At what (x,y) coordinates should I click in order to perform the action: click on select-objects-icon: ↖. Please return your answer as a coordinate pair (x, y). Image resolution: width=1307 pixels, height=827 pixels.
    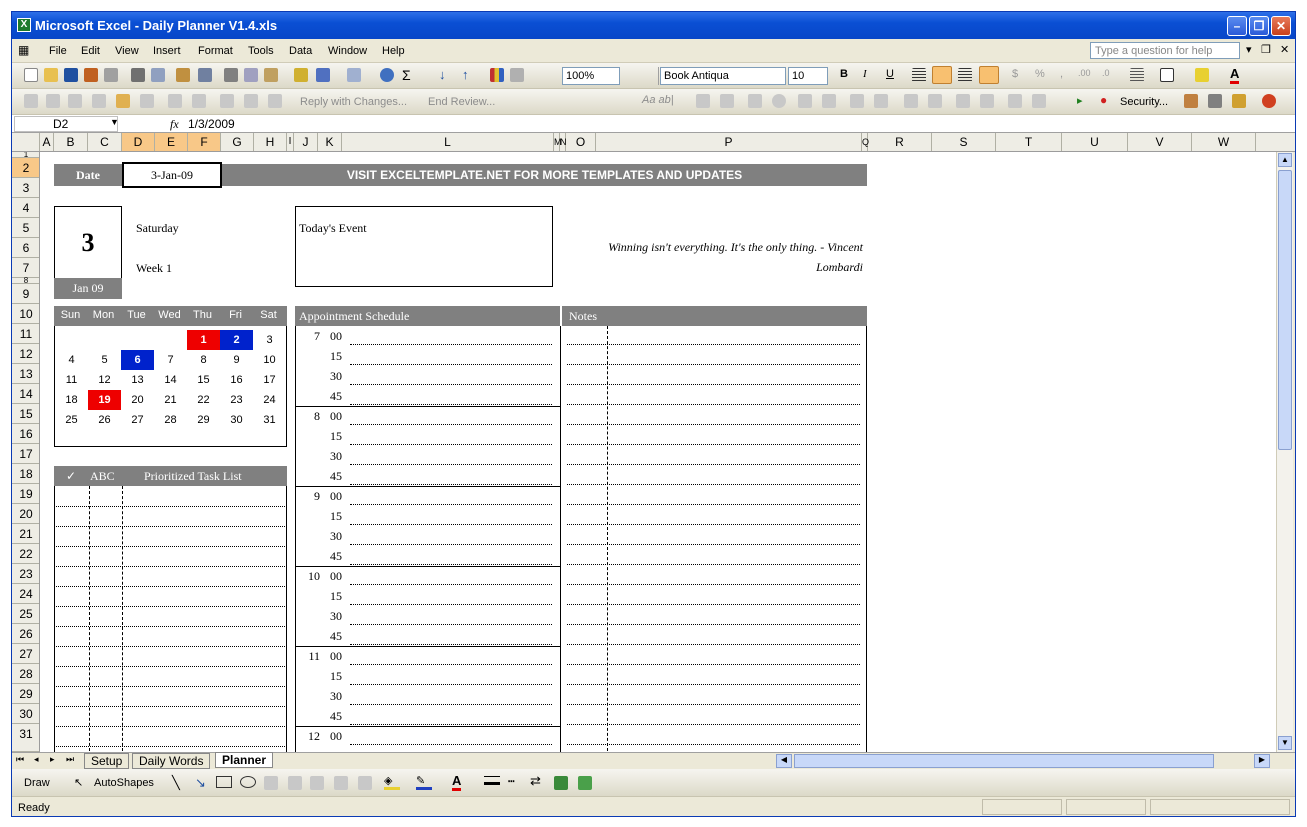
    Looking at the image, I should click on (78, 782).